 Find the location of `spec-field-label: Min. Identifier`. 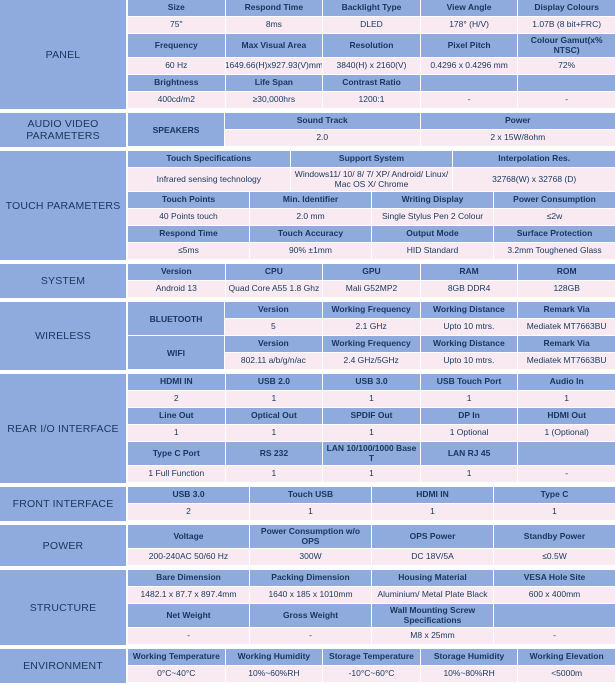

spec-field-label: Min. Identifier is located at coordinates (311, 200).